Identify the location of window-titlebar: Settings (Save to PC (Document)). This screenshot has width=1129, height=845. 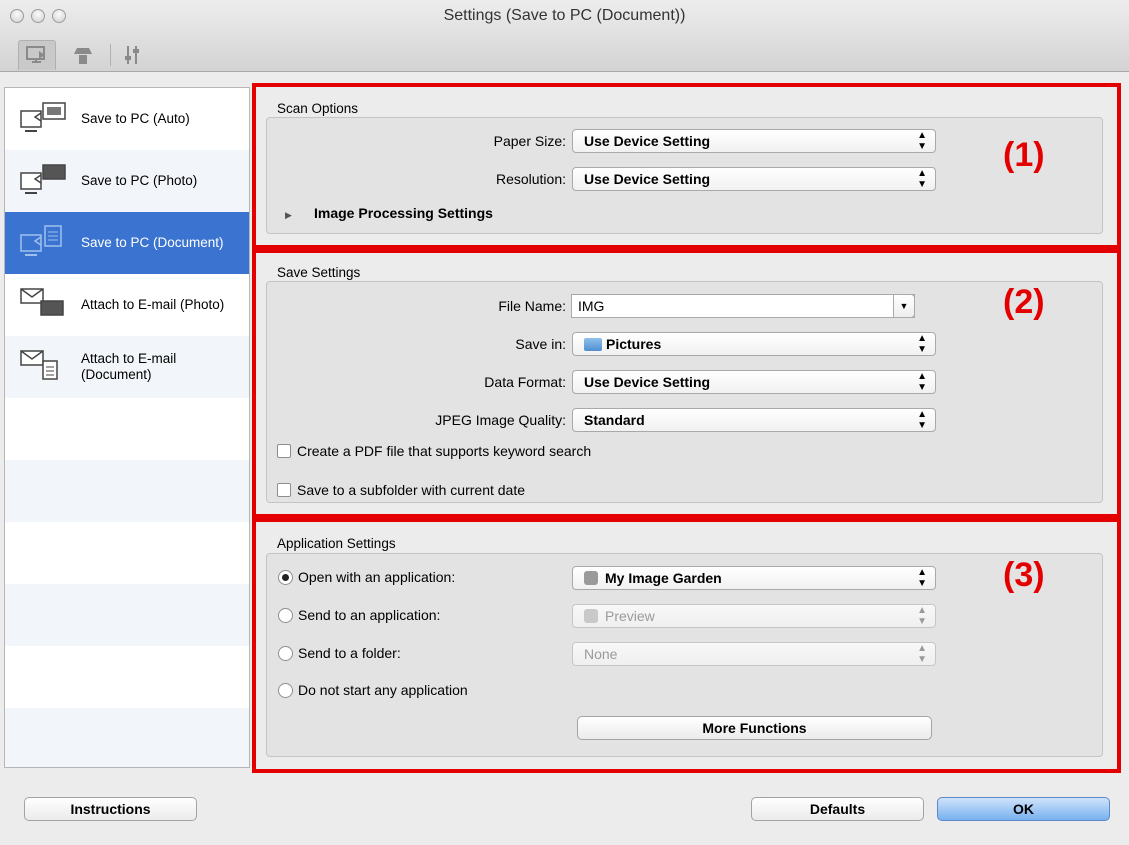
(564, 36).